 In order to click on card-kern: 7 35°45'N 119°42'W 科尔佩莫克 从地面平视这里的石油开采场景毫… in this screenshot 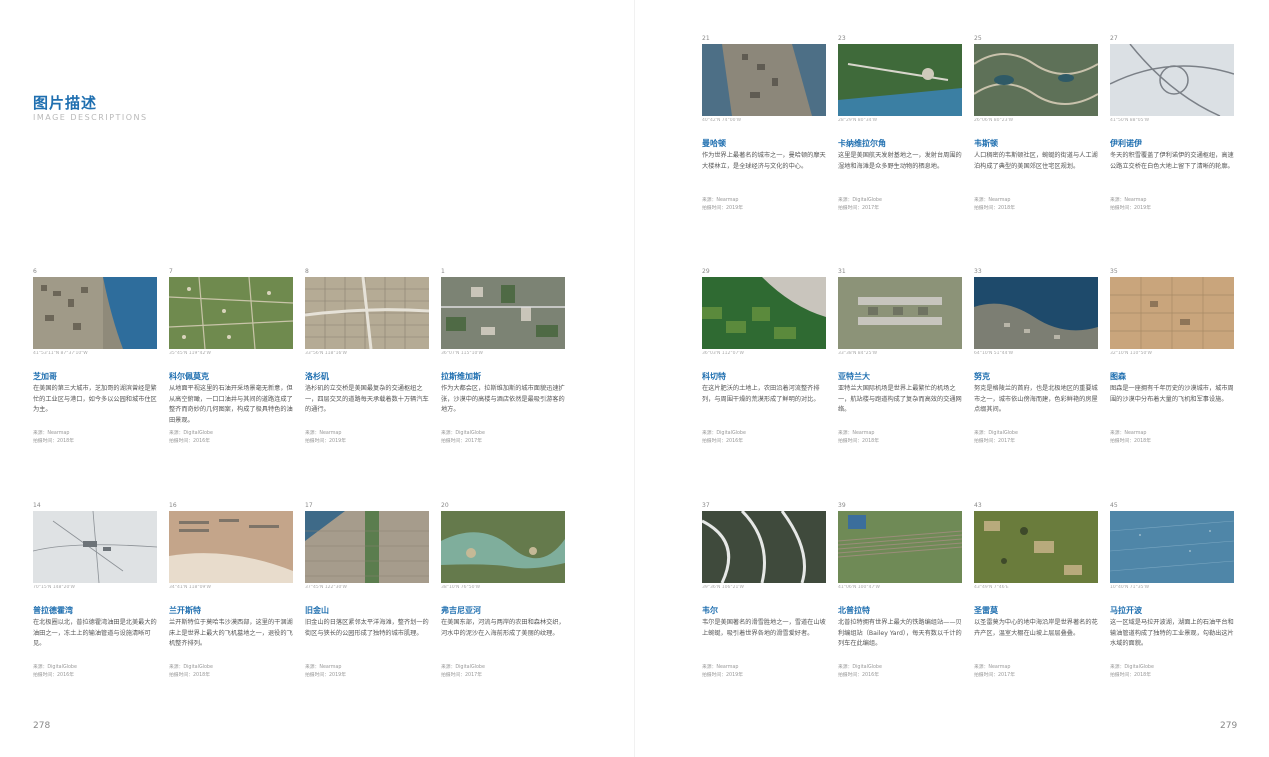, I will do `click(231, 357)`.